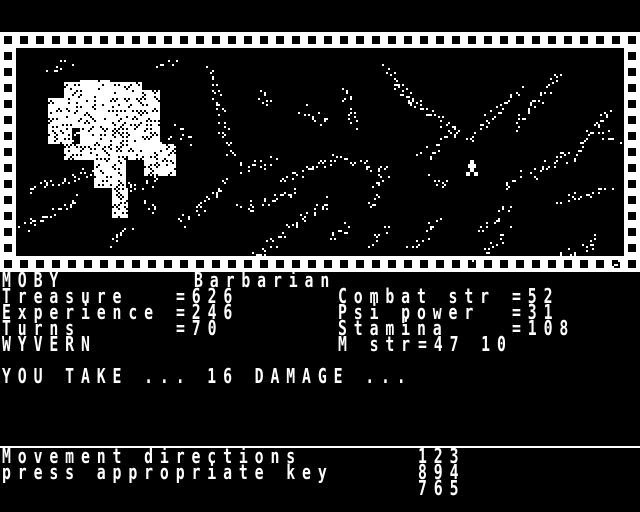 The width and height of the screenshot is (640, 512). Describe the element at coordinates (49, 344) in the screenshot. I see `monster-name: WYVERN` at that location.